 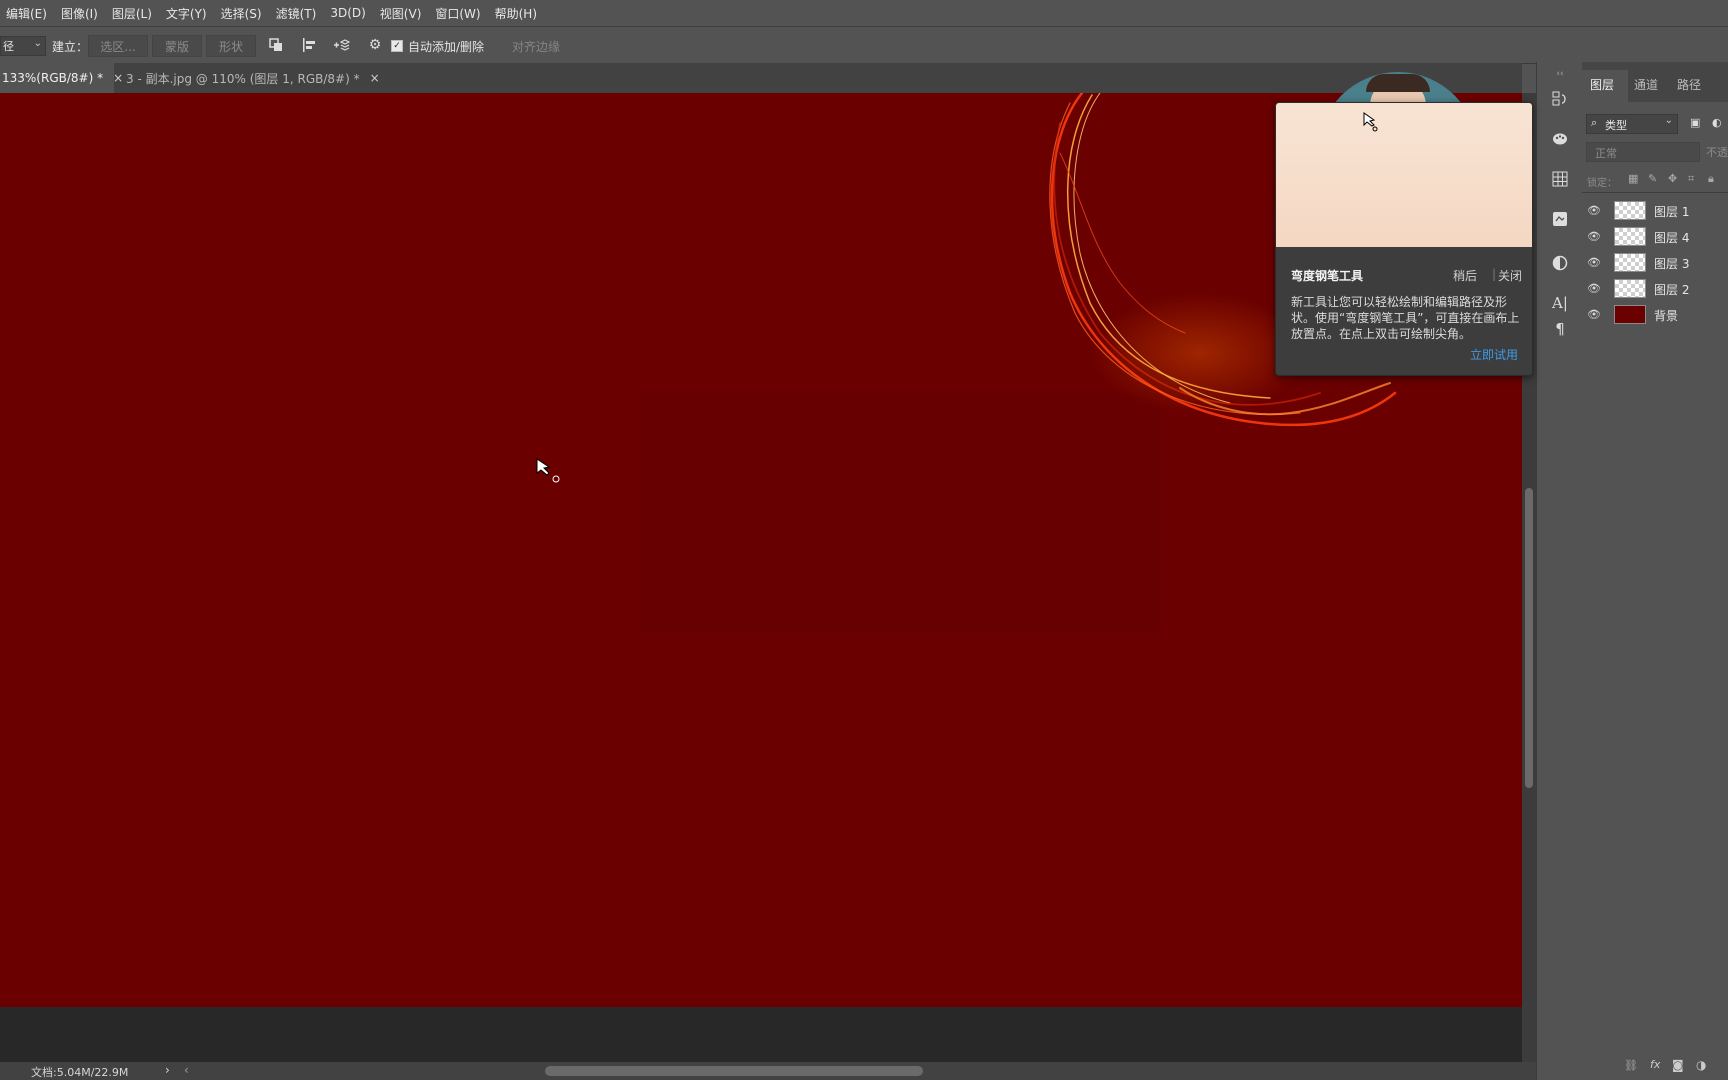 What do you see at coordinates (375, 78) in the screenshot?
I see `close-icon: ×` at bounding box center [375, 78].